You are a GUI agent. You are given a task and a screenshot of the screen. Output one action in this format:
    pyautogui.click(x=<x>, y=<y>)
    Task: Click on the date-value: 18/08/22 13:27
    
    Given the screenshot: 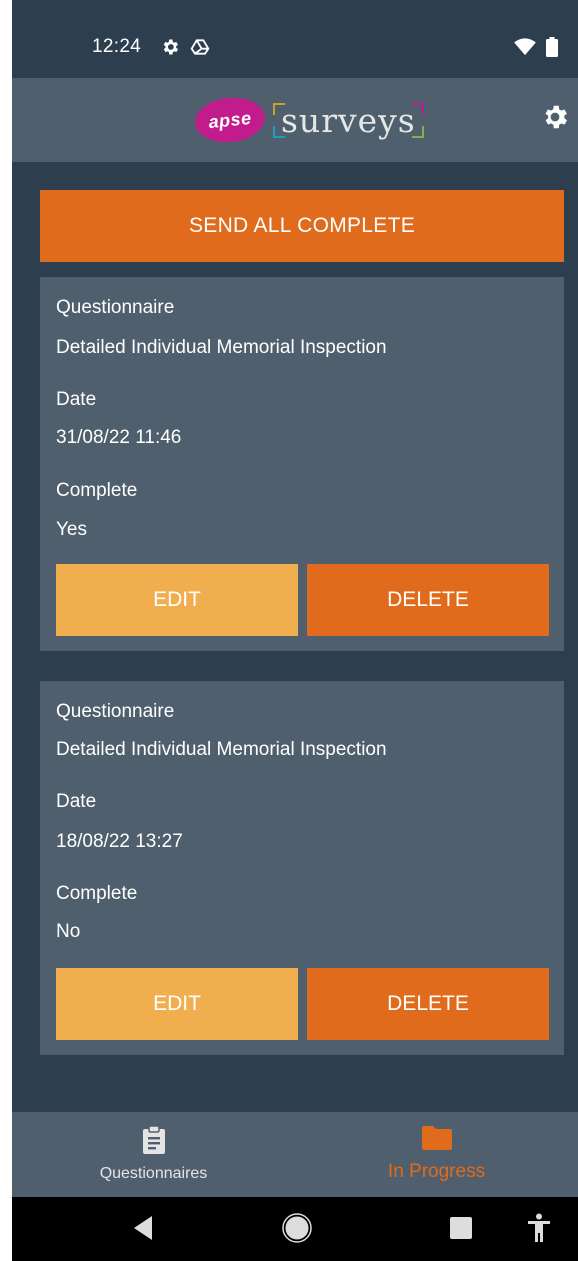 What is the action you would take?
    pyautogui.click(x=119, y=841)
    